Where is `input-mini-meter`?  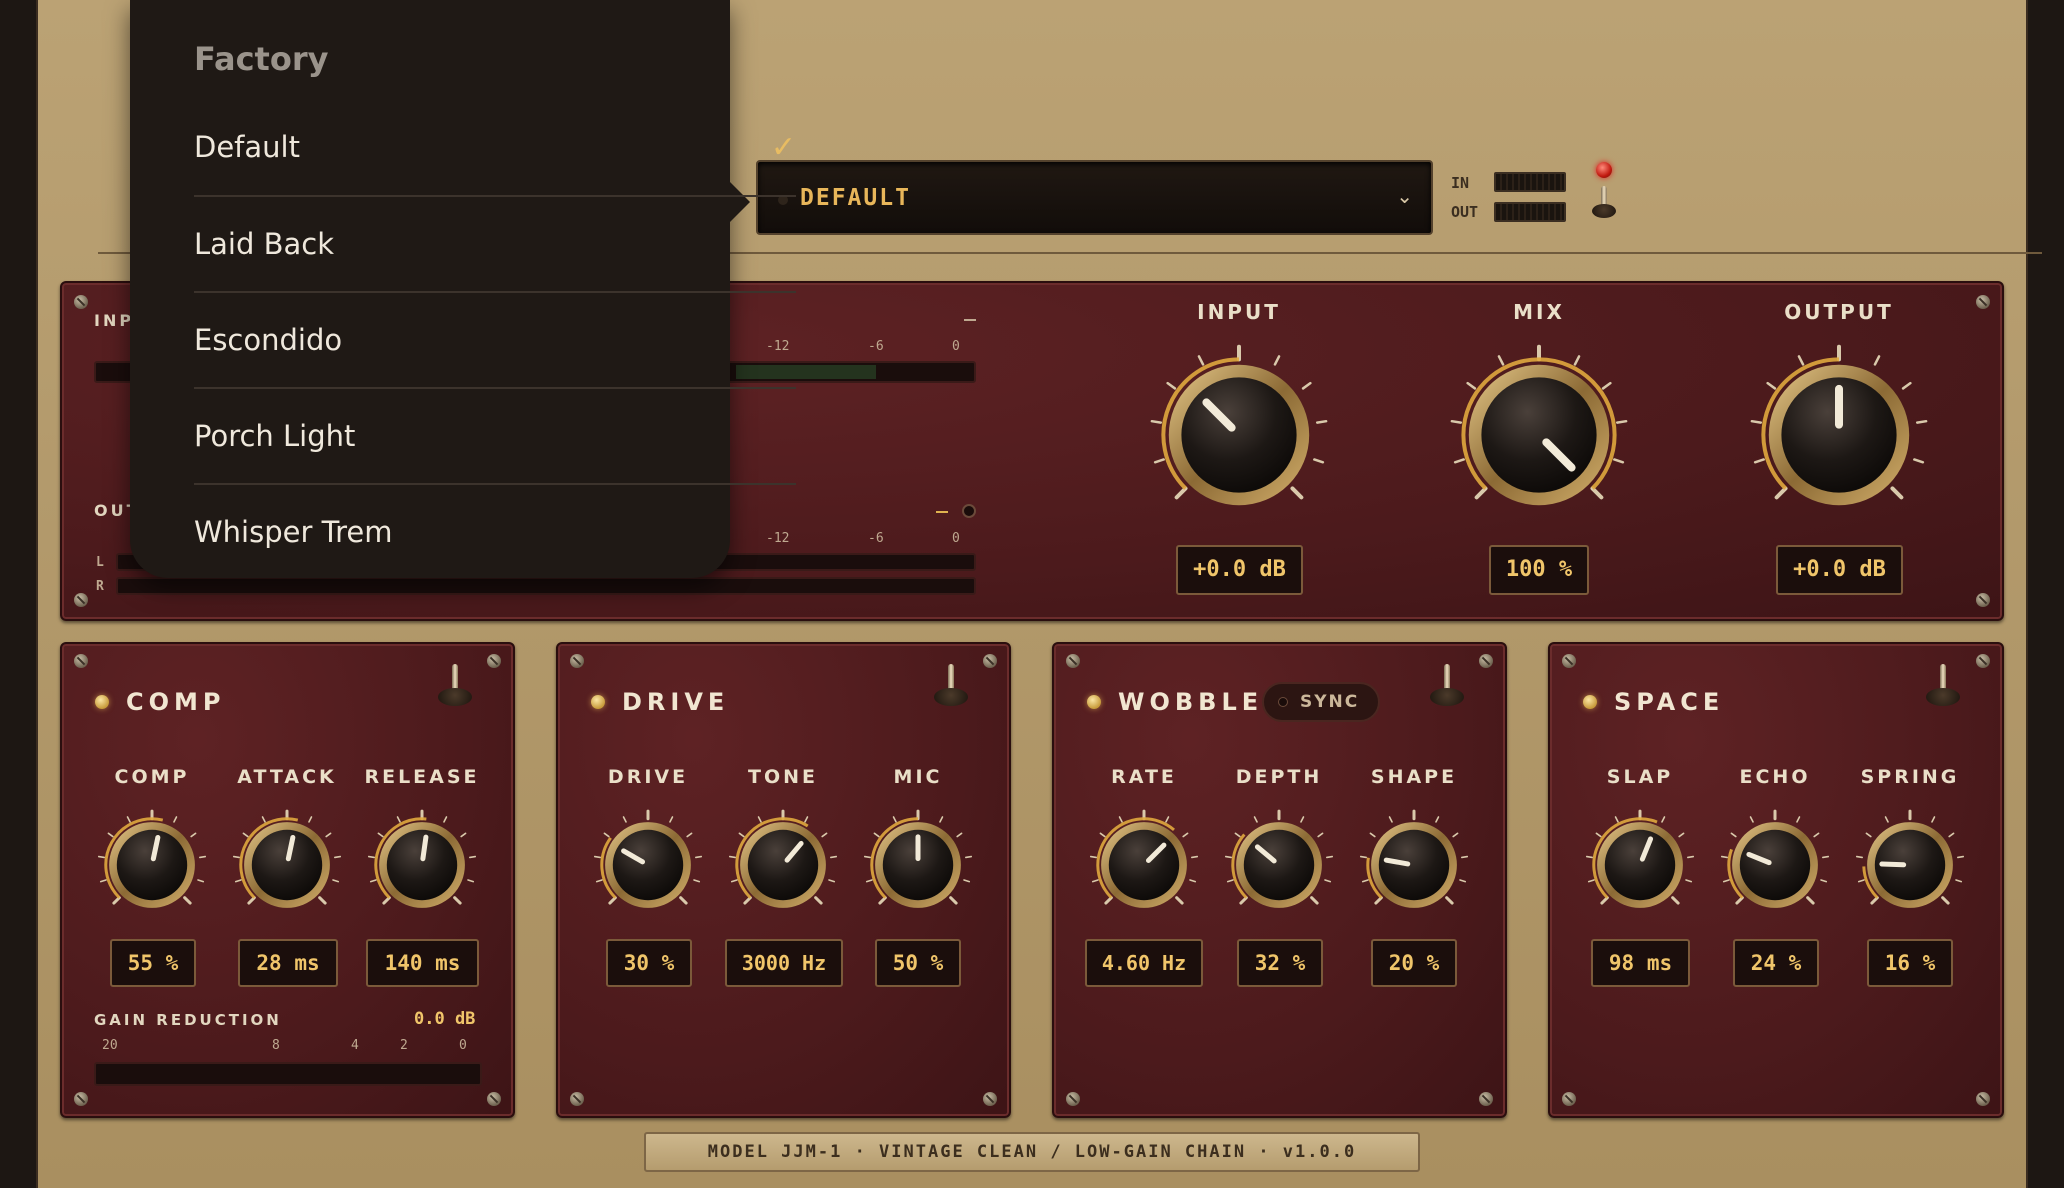
input-mini-meter is located at coordinates (1530, 182).